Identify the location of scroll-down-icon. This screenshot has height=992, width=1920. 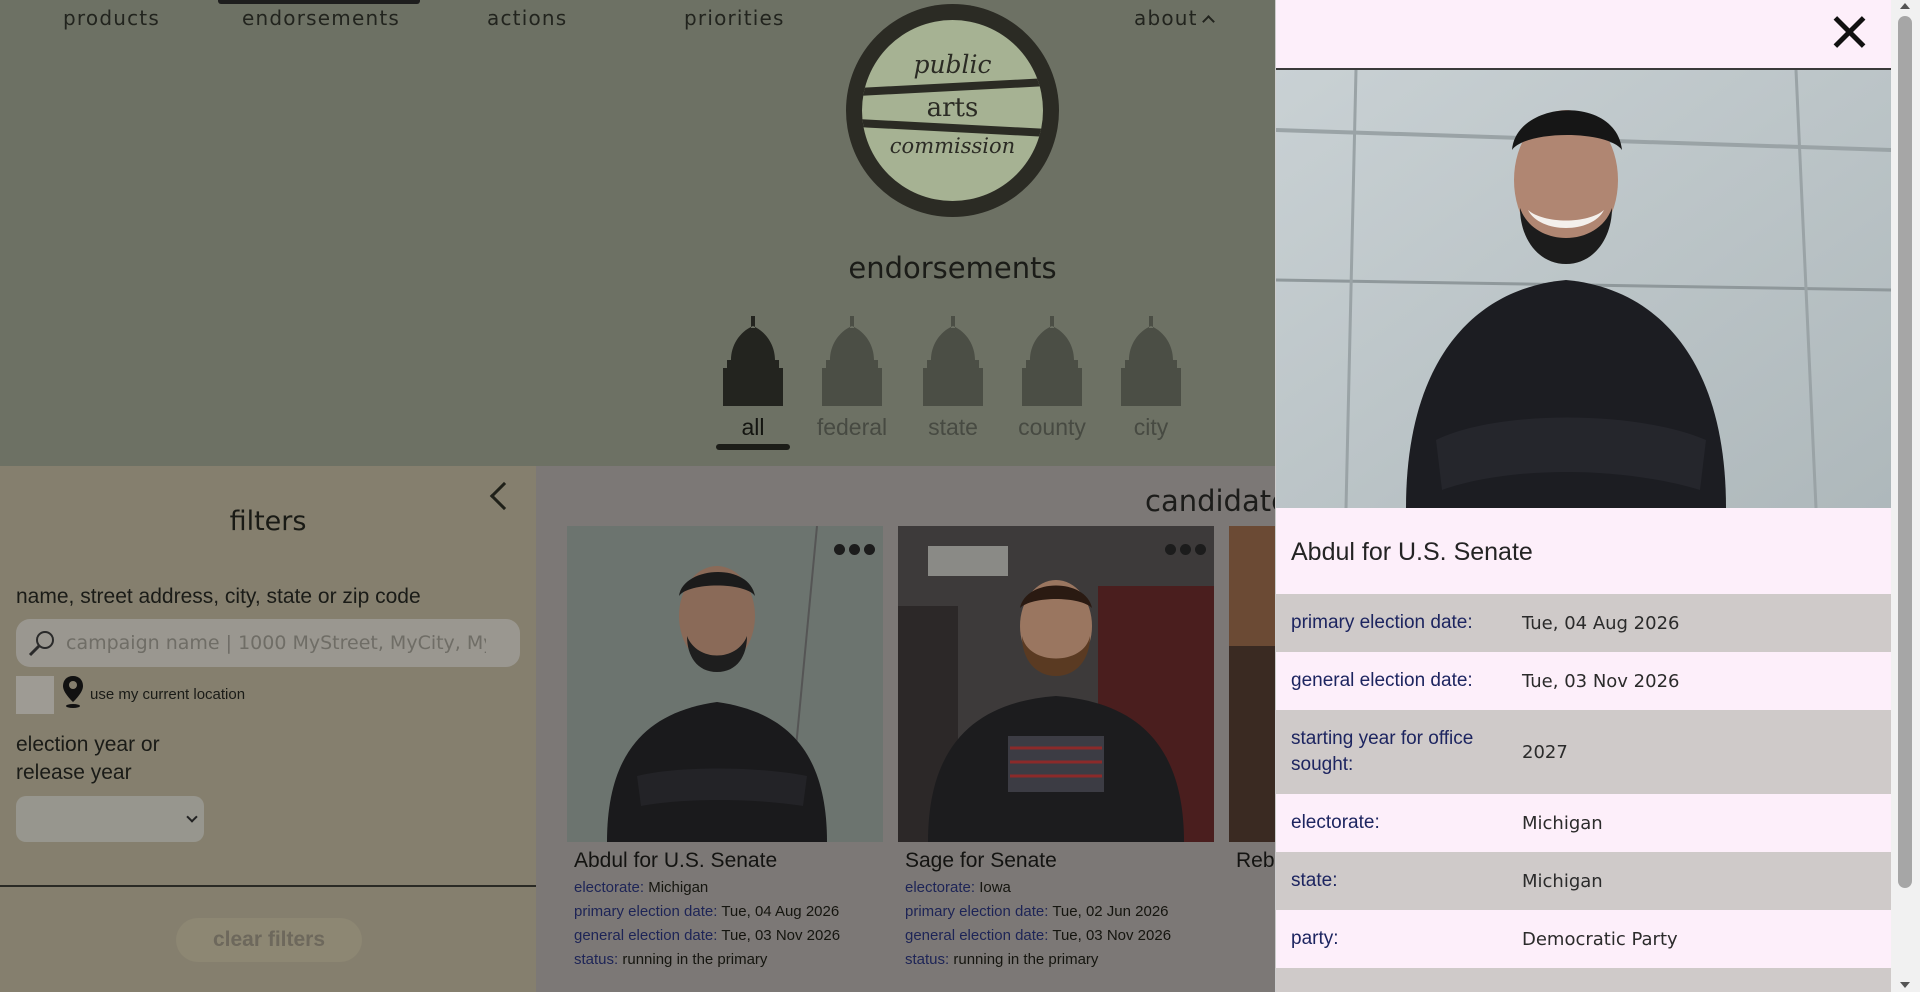
(1905, 985).